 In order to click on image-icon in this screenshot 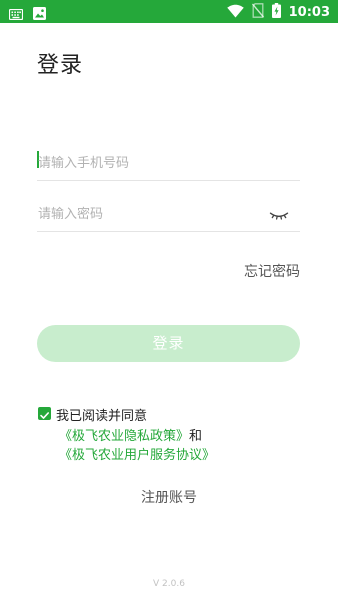, I will do `click(39, 14)`.